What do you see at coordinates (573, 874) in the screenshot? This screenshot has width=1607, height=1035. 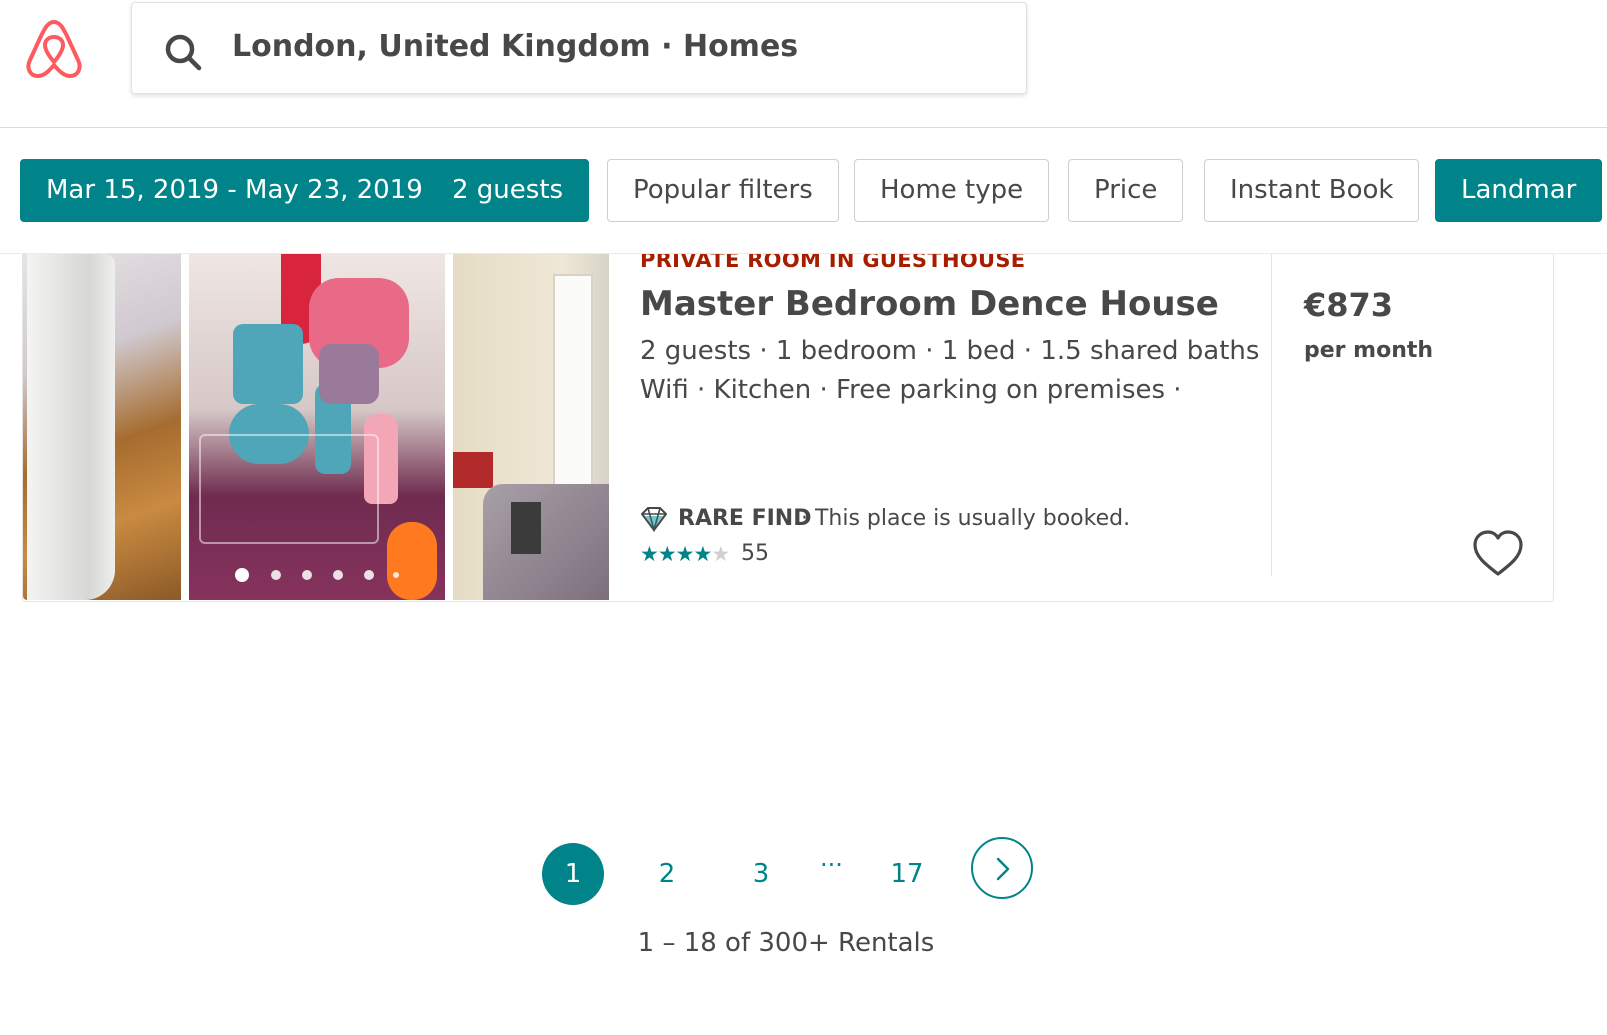 I see `page-button-1: 1` at bounding box center [573, 874].